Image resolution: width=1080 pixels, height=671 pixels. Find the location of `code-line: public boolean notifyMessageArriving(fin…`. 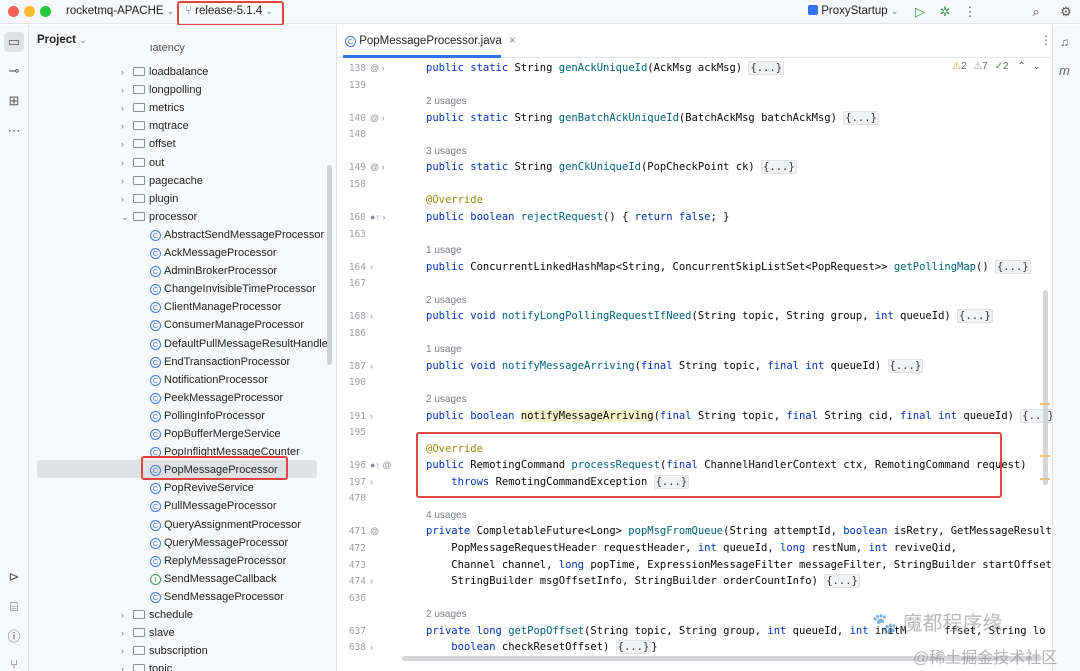

code-line: public boolean notifyMessageArriving(fin… is located at coordinates (741, 415).